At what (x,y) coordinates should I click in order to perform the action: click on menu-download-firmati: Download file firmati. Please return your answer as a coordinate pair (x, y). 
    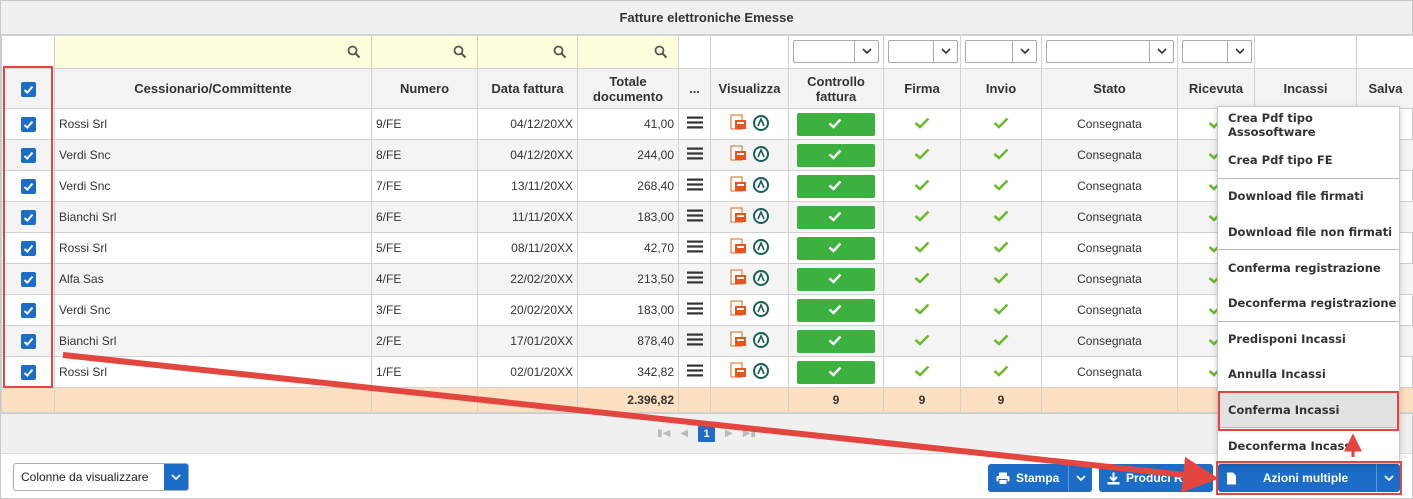
    Looking at the image, I should click on (1308, 196).